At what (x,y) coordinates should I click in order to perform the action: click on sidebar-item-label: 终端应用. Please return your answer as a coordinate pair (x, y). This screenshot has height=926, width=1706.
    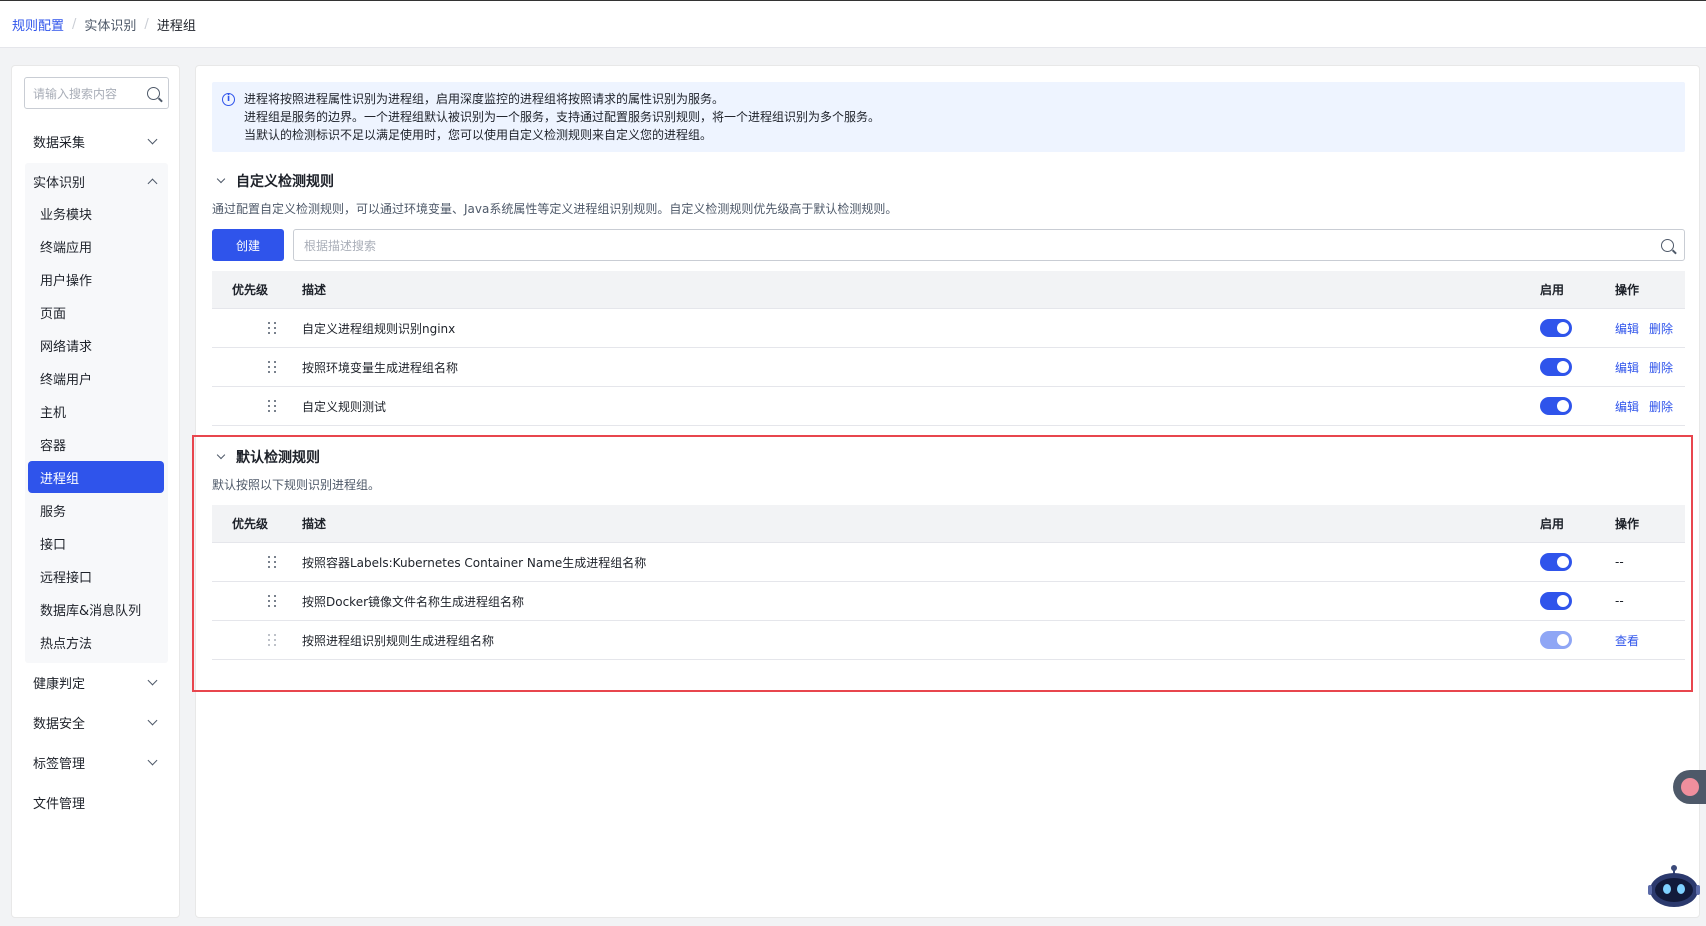
    Looking at the image, I should click on (66, 248).